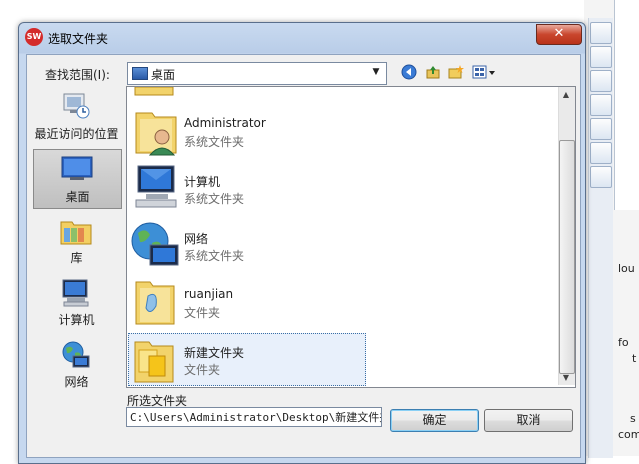  What do you see at coordinates (76, 258) in the screenshot?
I see `place-label: 库` at bounding box center [76, 258].